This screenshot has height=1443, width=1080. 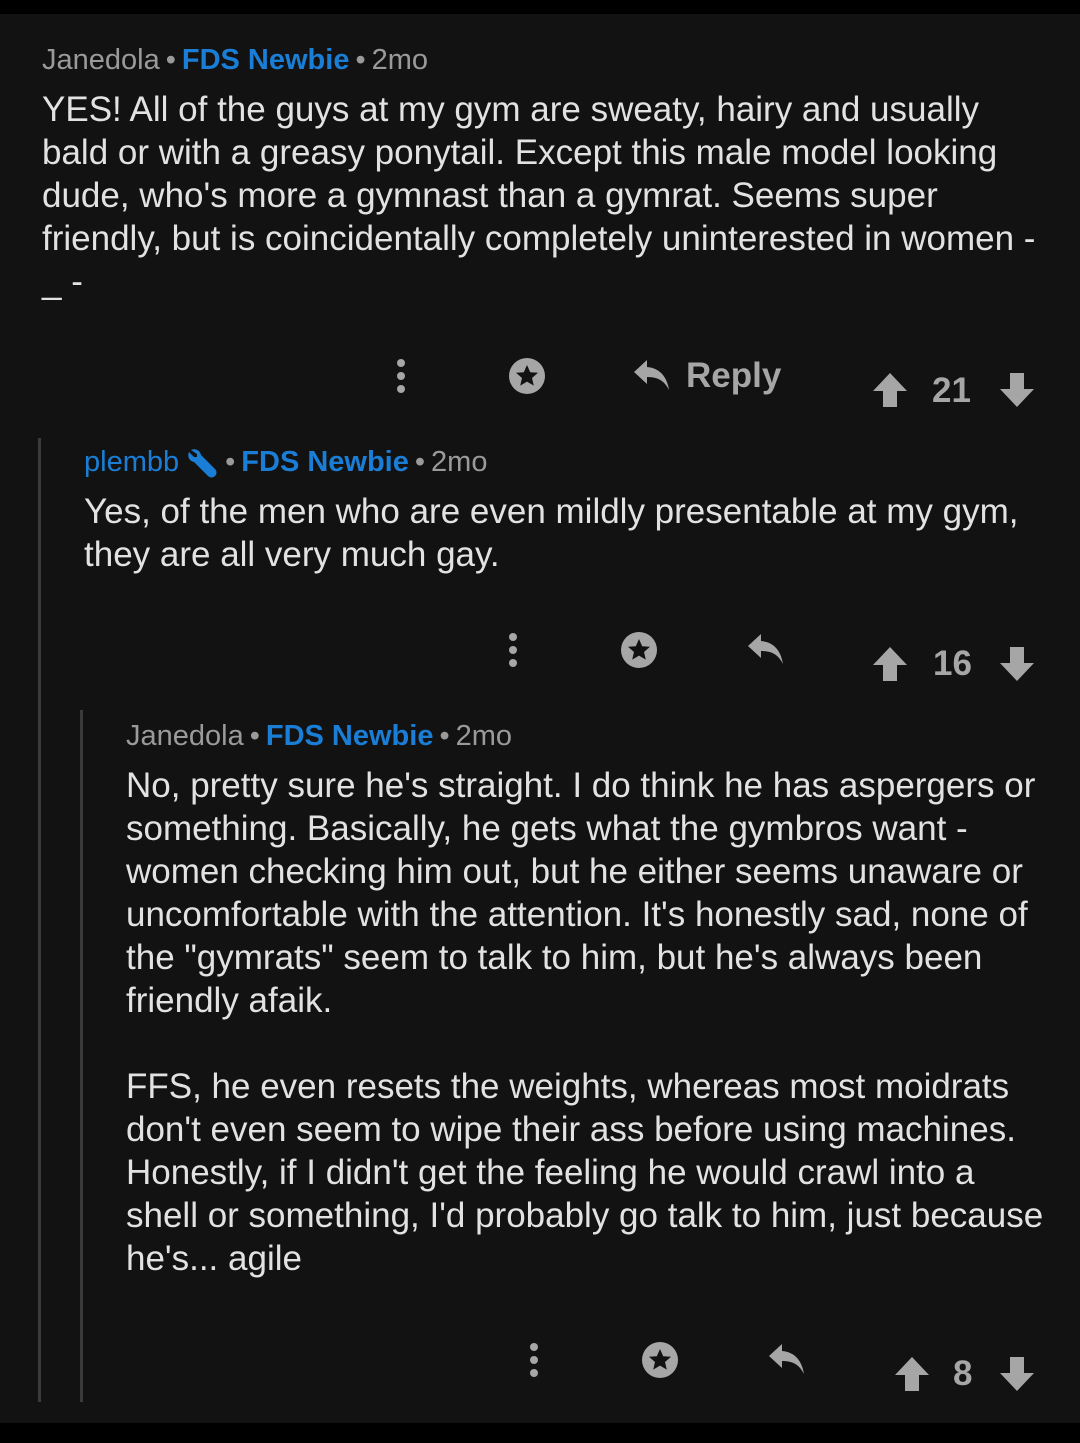 I want to click on reply-button: Reply, so click(x=717, y=376).